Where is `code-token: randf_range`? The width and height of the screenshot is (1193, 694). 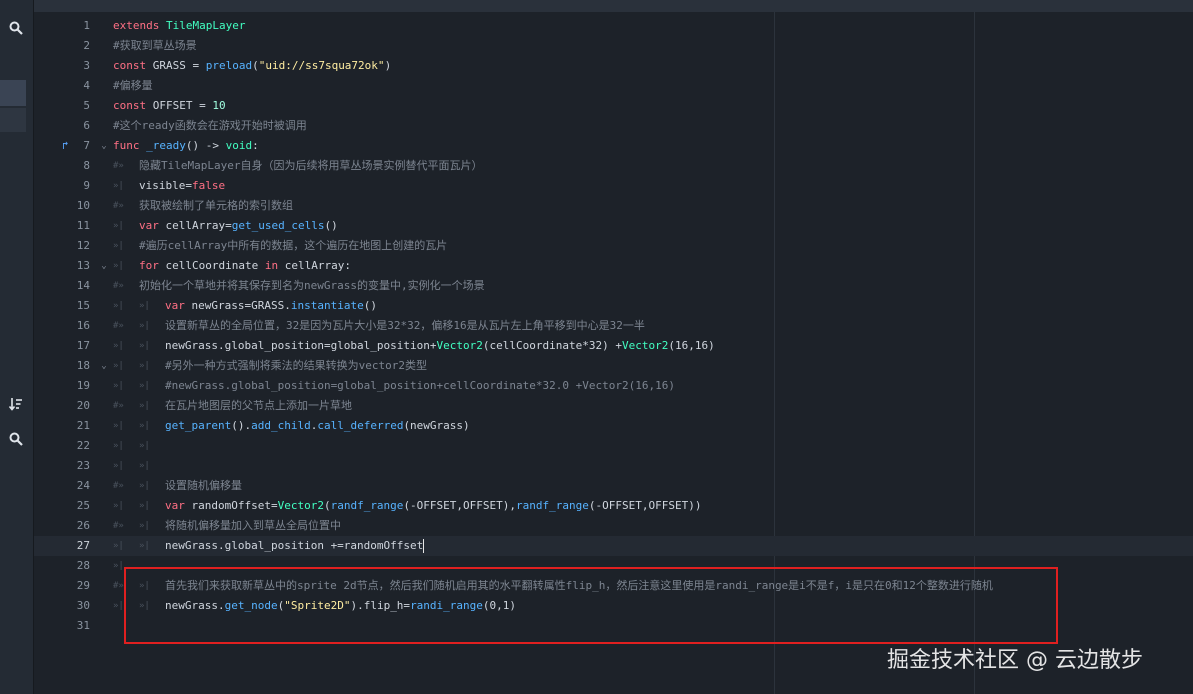 code-token: randf_range is located at coordinates (367, 505).